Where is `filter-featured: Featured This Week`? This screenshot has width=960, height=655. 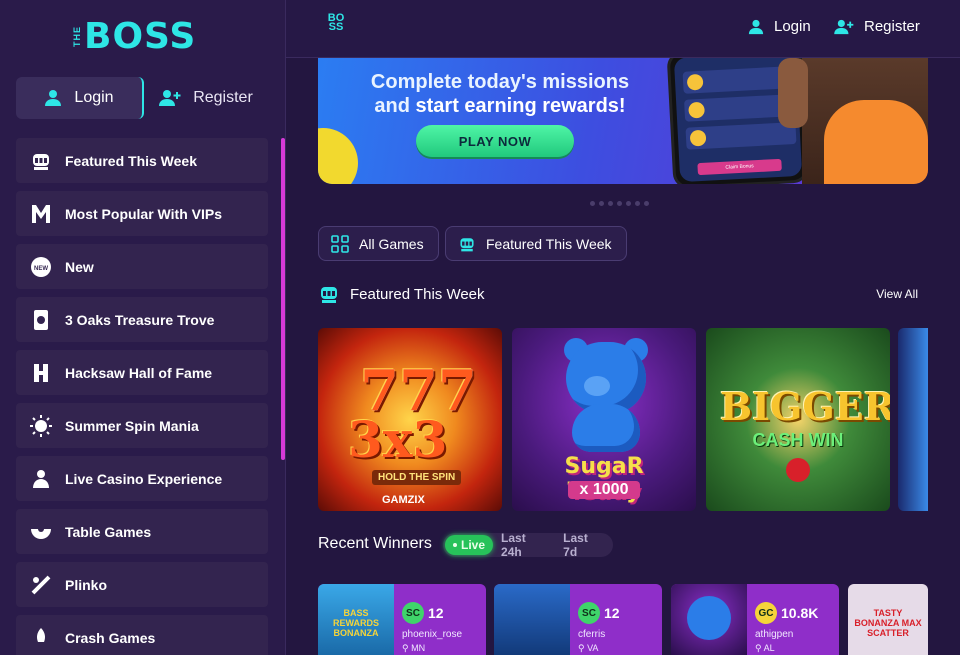 filter-featured: Featured This Week is located at coordinates (536, 243).